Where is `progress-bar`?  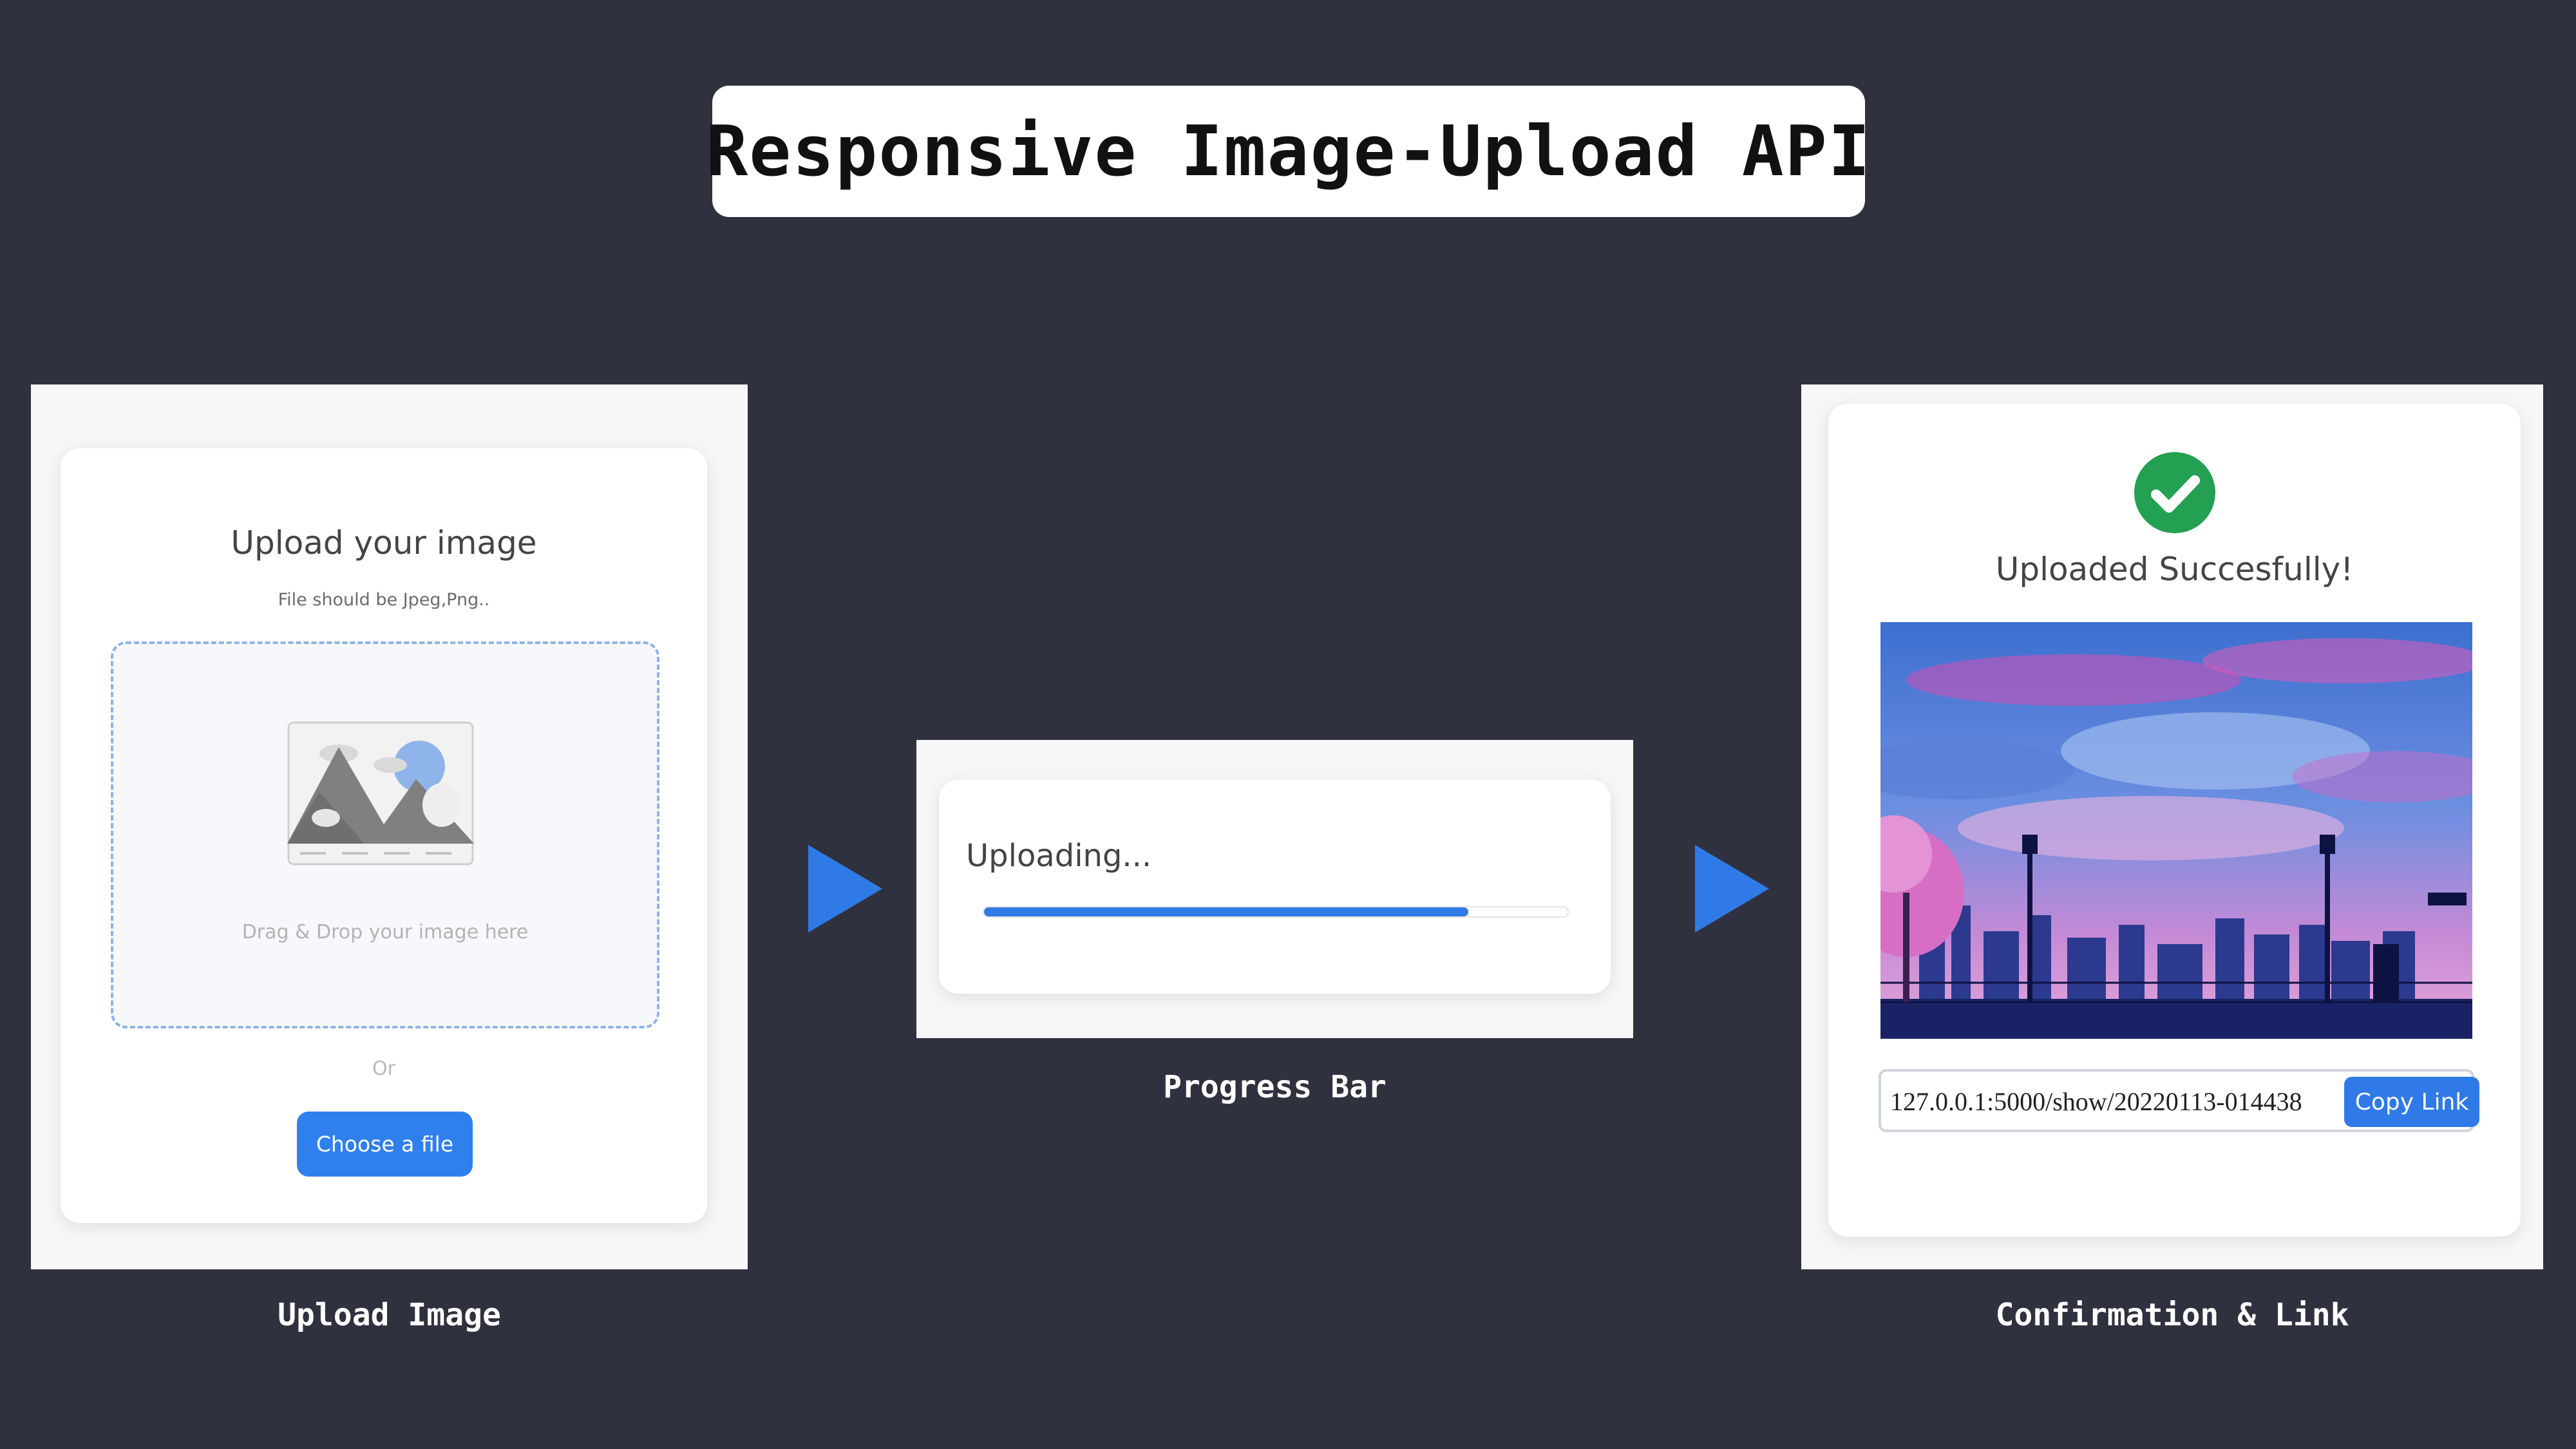
progress-bar is located at coordinates (1276, 912).